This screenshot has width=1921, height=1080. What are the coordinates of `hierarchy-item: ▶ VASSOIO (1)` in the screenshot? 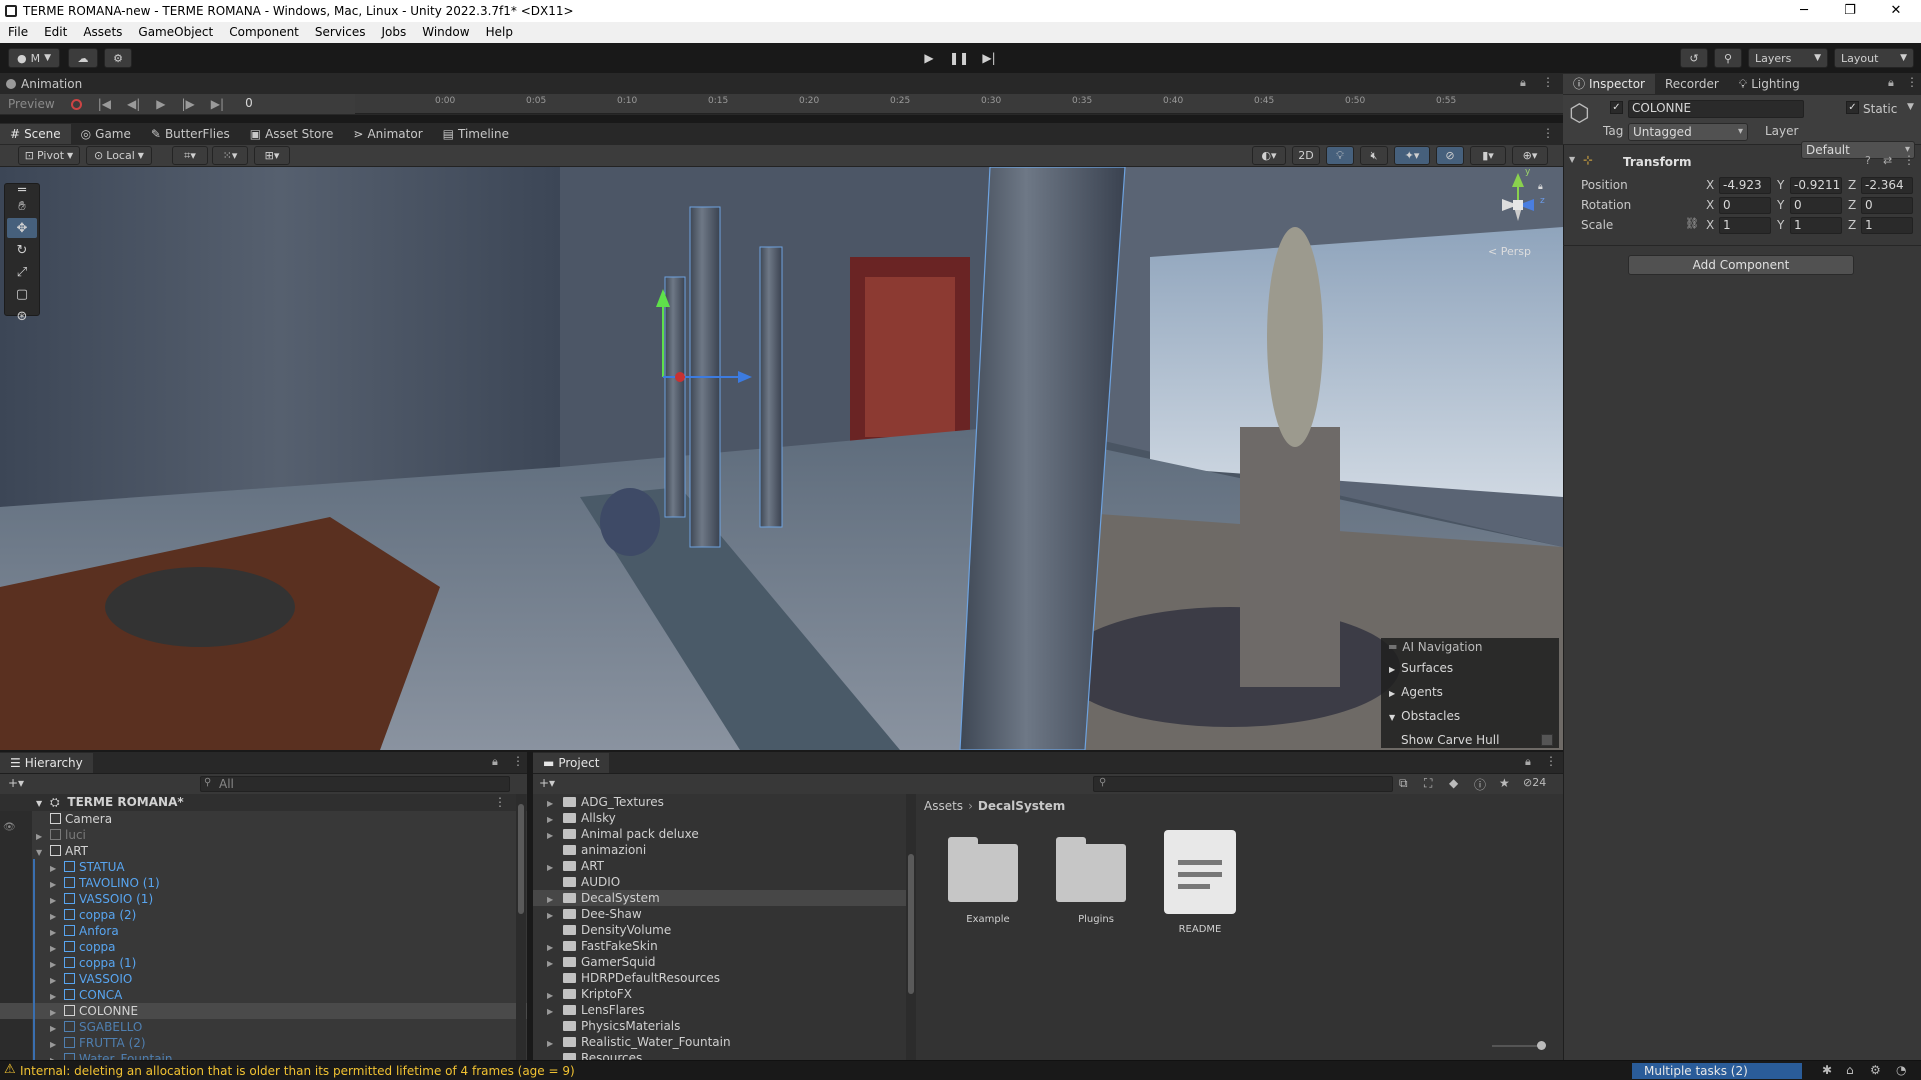 It's located at (263, 899).